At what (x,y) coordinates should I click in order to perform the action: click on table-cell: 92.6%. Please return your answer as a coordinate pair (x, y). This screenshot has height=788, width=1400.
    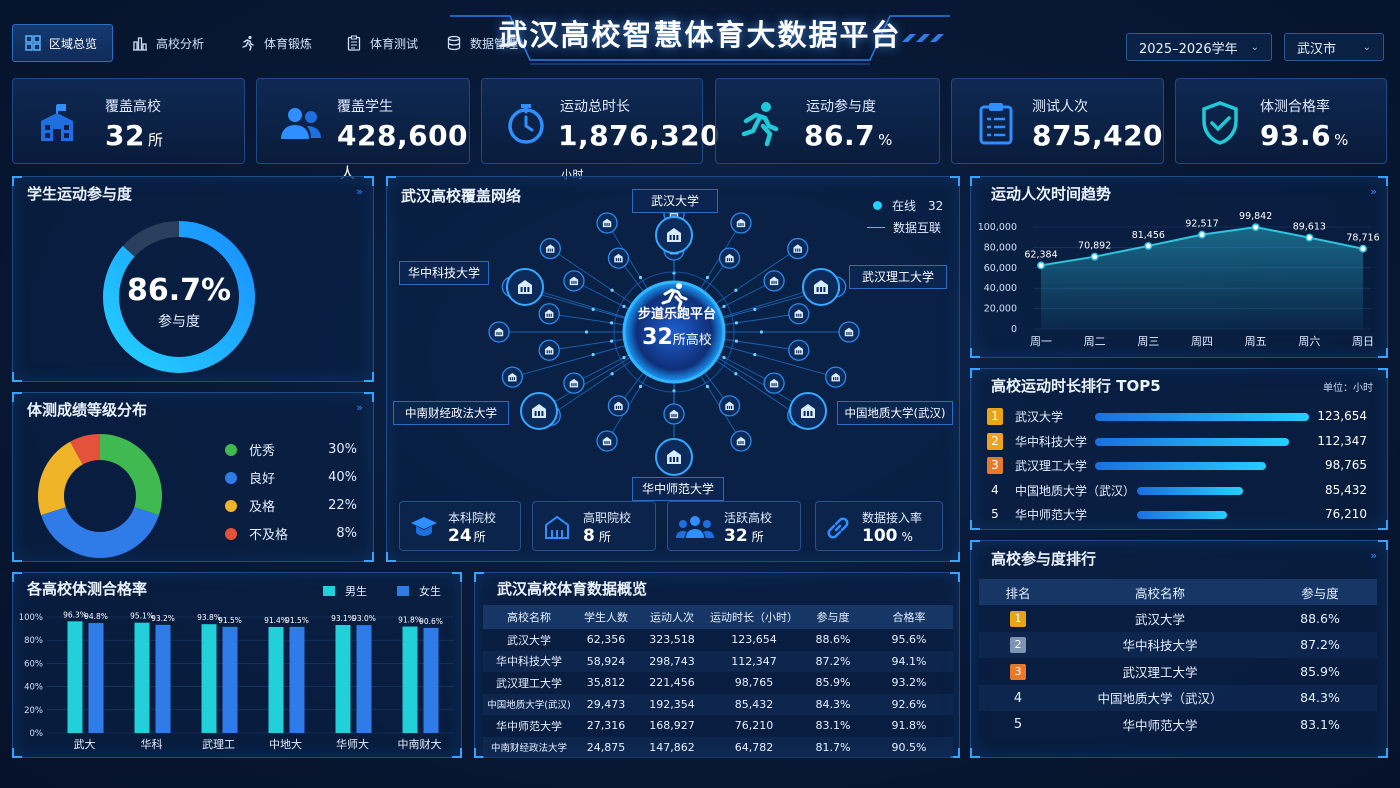
    Looking at the image, I should click on (909, 704).